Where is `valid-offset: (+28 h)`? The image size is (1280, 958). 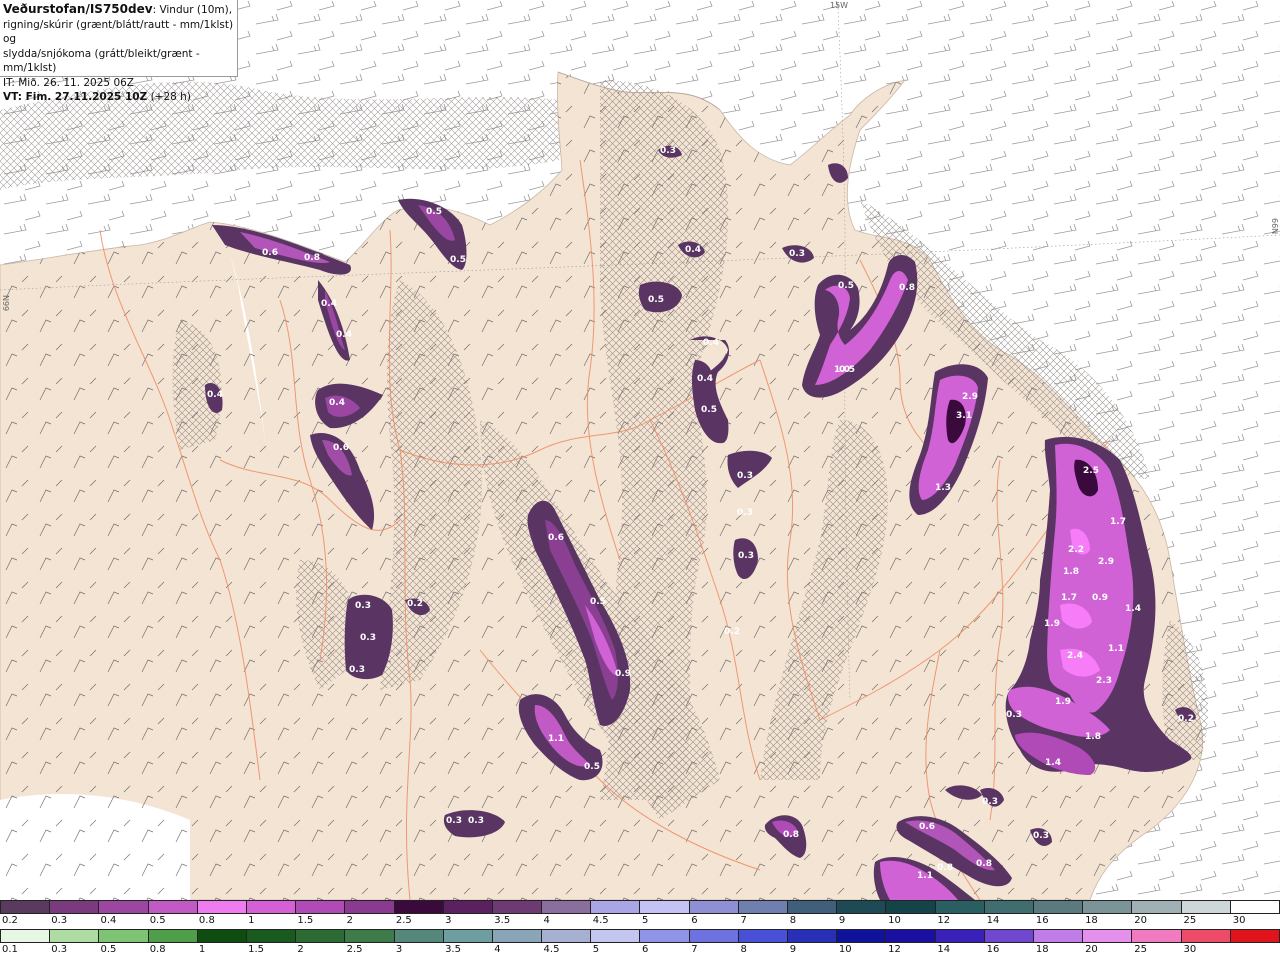 valid-offset: (+28 h) is located at coordinates (170, 97).